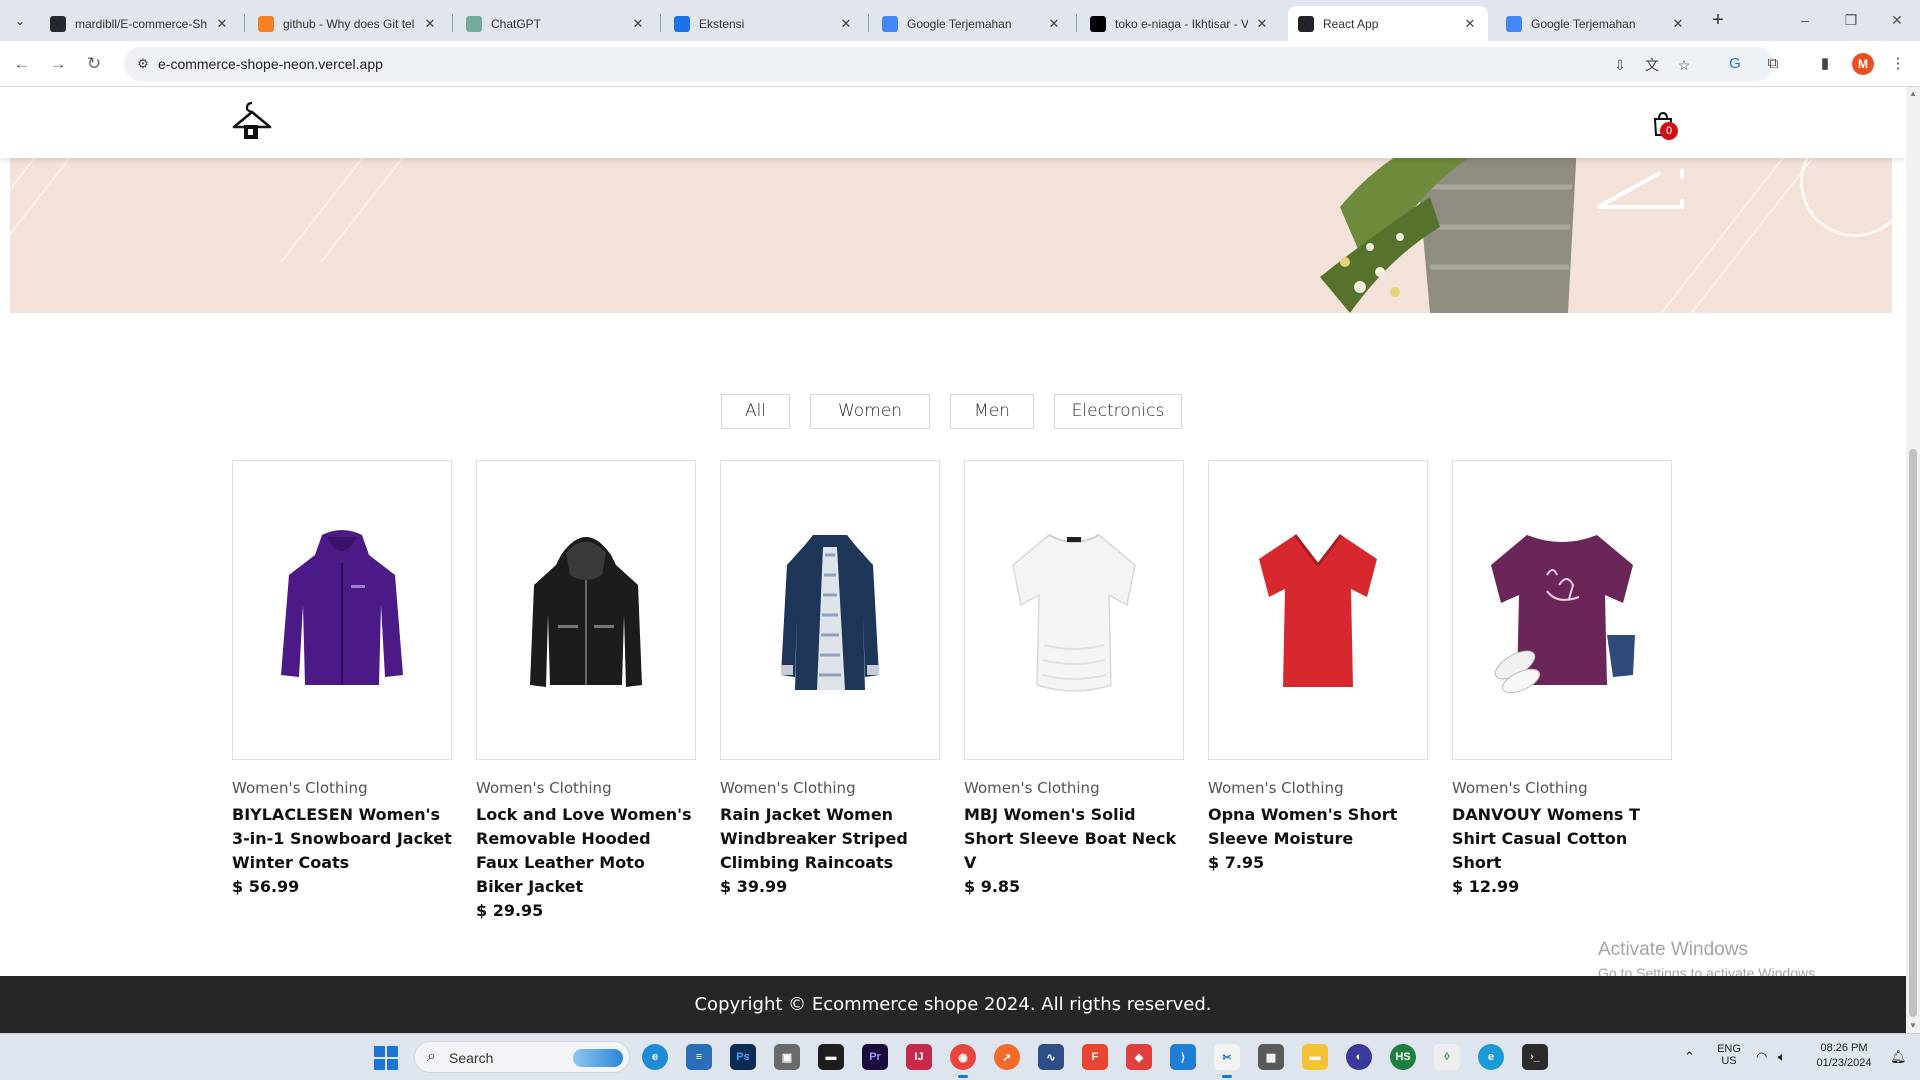  What do you see at coordinates (1139, 1057) in the screenshot?
I see `anydesk-icon: ◆` at bounding box center [1139, 1057].